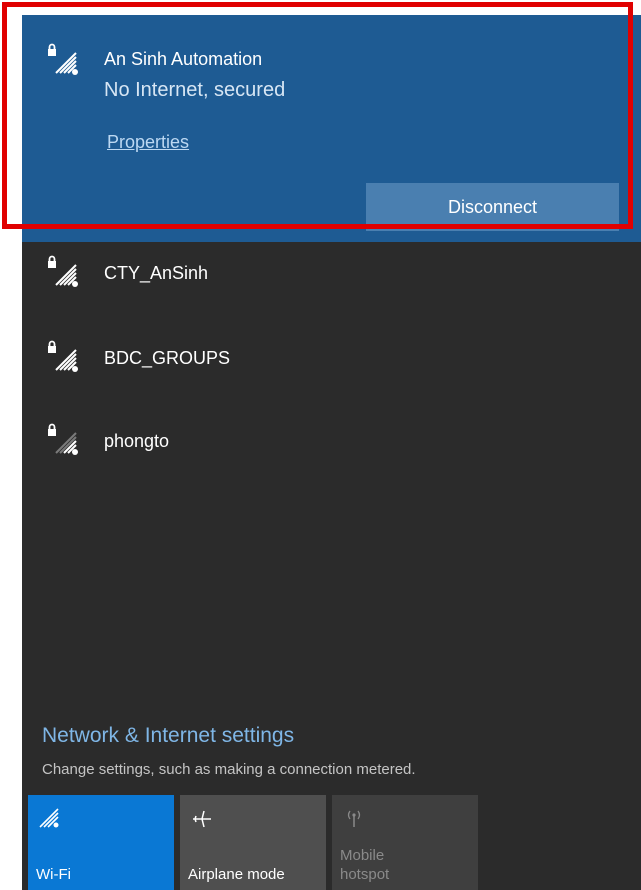  What do you see at coordinates (331, 443) in the screenshot?
I see `network-list-item: phongto` at bounding box center [331, 443].